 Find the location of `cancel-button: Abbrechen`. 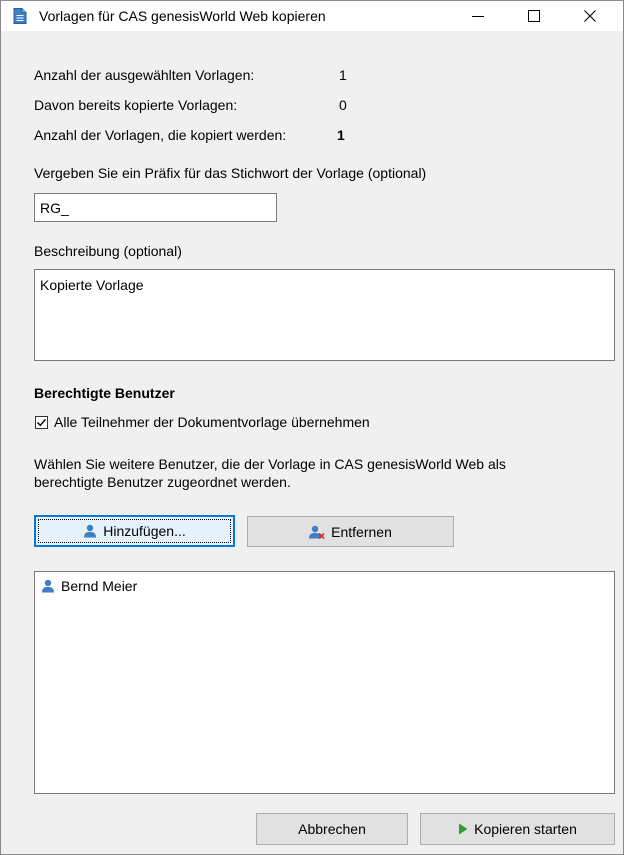

cancel-button: Abbrechen is located at coordinates (332, 829).